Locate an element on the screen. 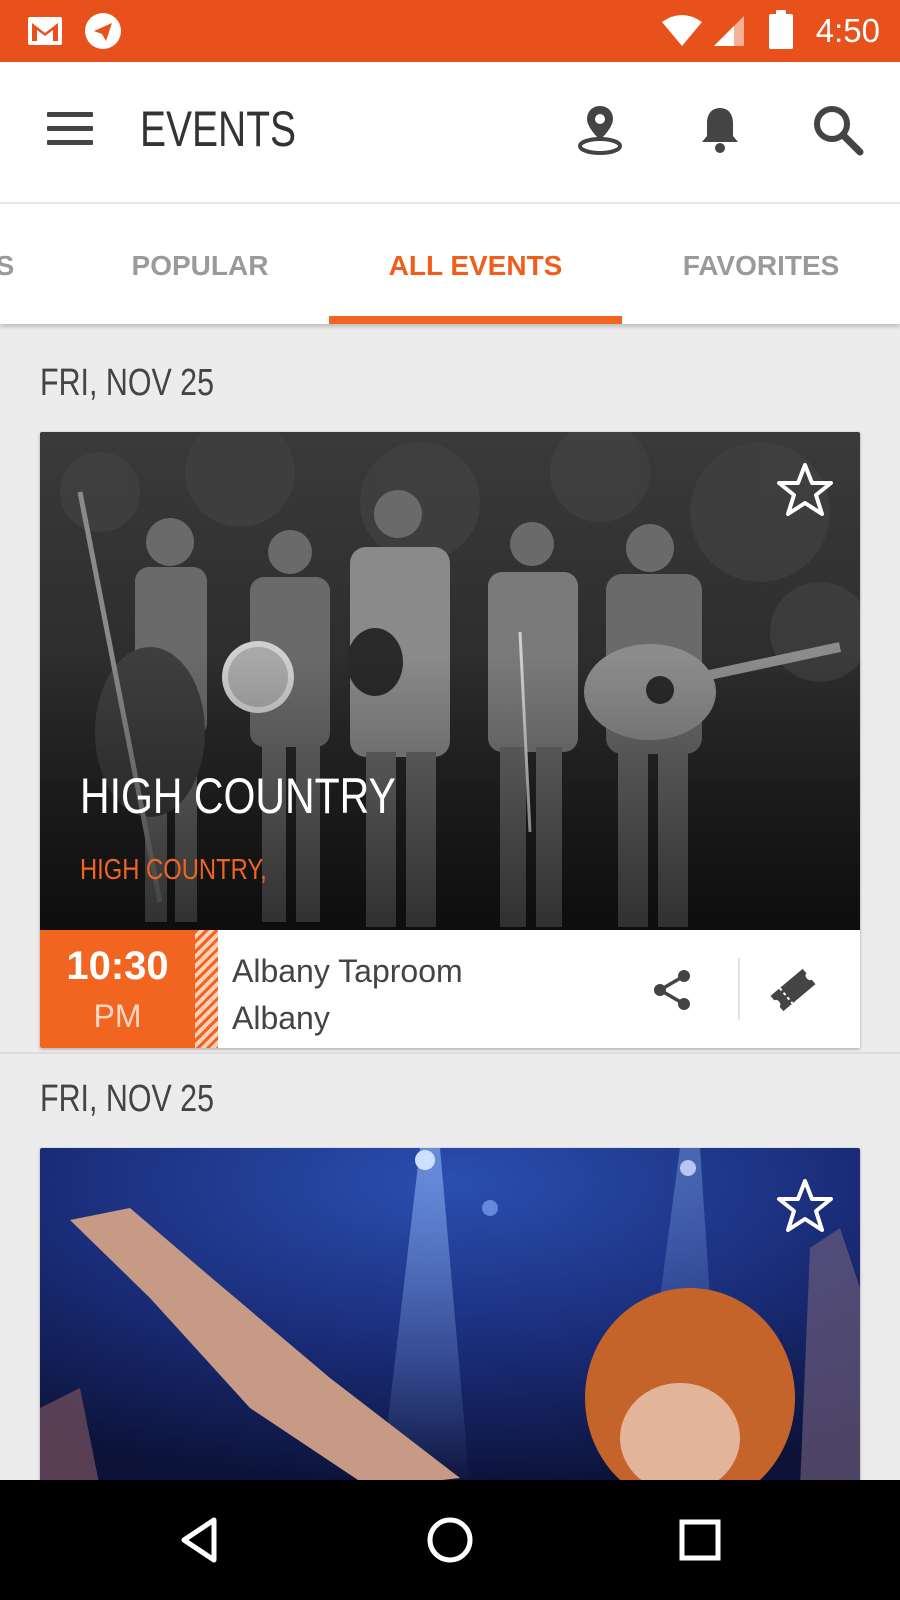 The width and height of the screenshot is (900, 1600). page-title: EVENTS is located at coordinates (218, 129).